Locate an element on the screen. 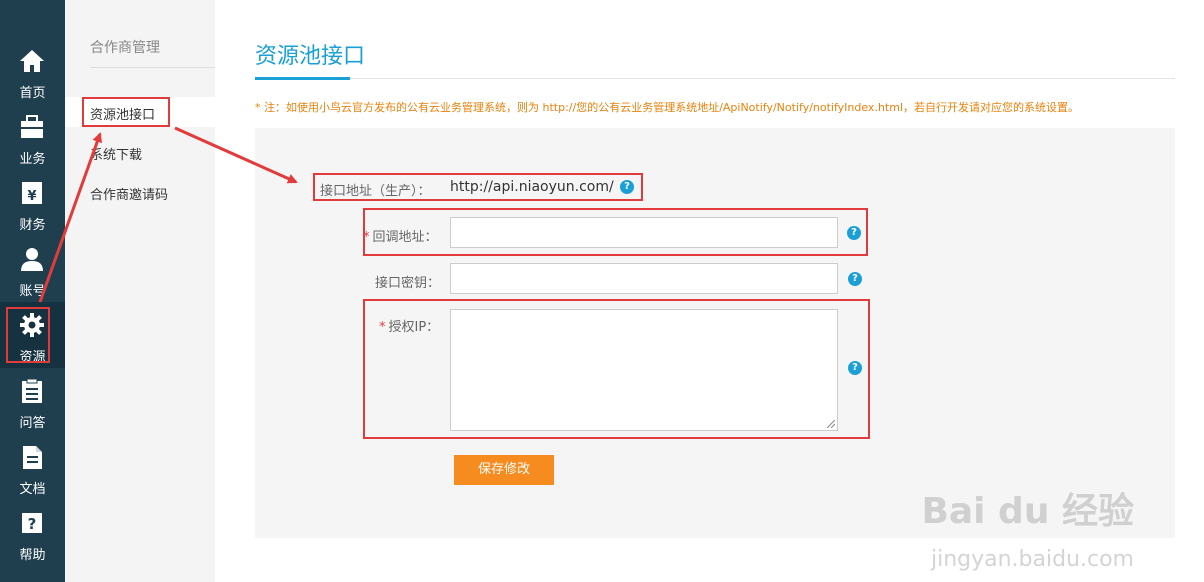  api-key-label: 接口密钥： is located at coordinates (408, 283).